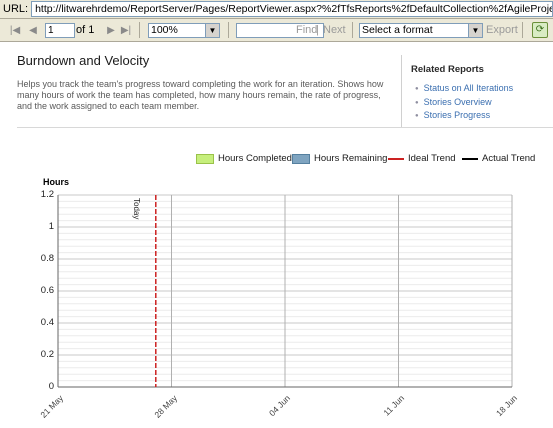 This screenshot has width=553, height=428. What do you see at coordinates (51, 226) in the screenshot?
I see `y-tick-label: 1` at bounding box center [51, 226].